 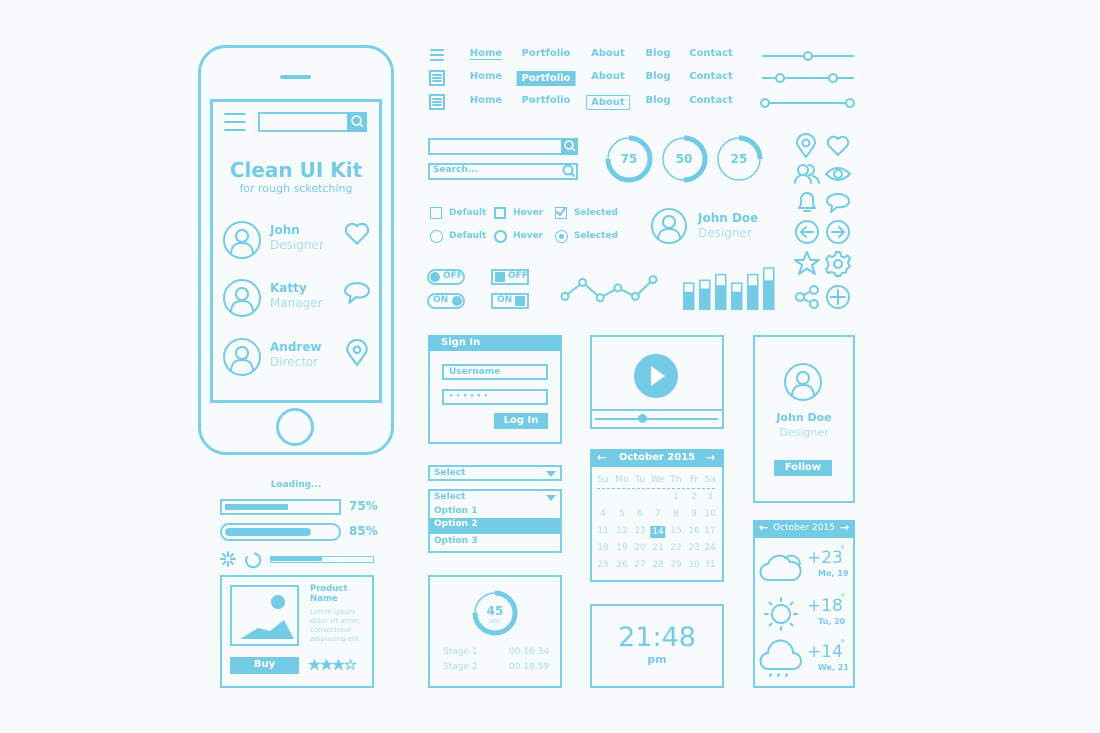 I want to click on toggle-on: ON, so click(x=446, y=301).